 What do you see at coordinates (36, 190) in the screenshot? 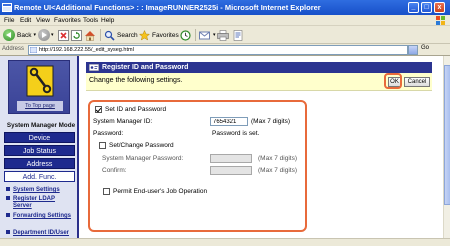
I see `subnav-label: System Settings` at bounding box center [36, 190].